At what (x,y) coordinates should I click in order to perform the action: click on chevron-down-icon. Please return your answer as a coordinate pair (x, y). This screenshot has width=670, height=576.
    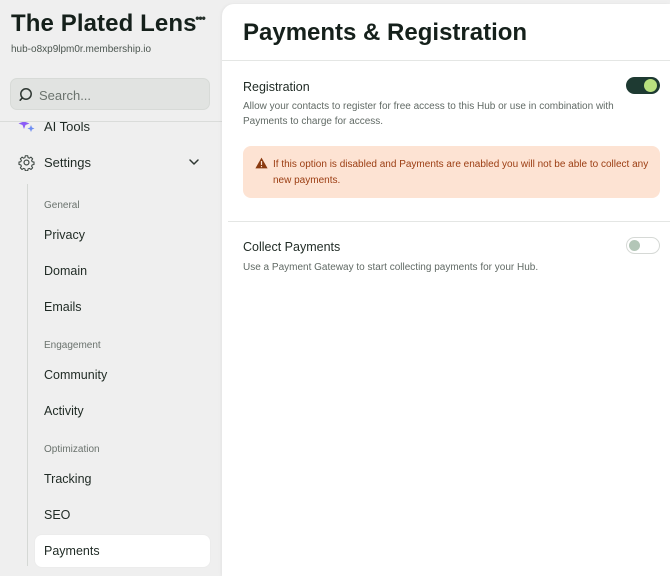
    Looking at the image, I should click on (194, 162).